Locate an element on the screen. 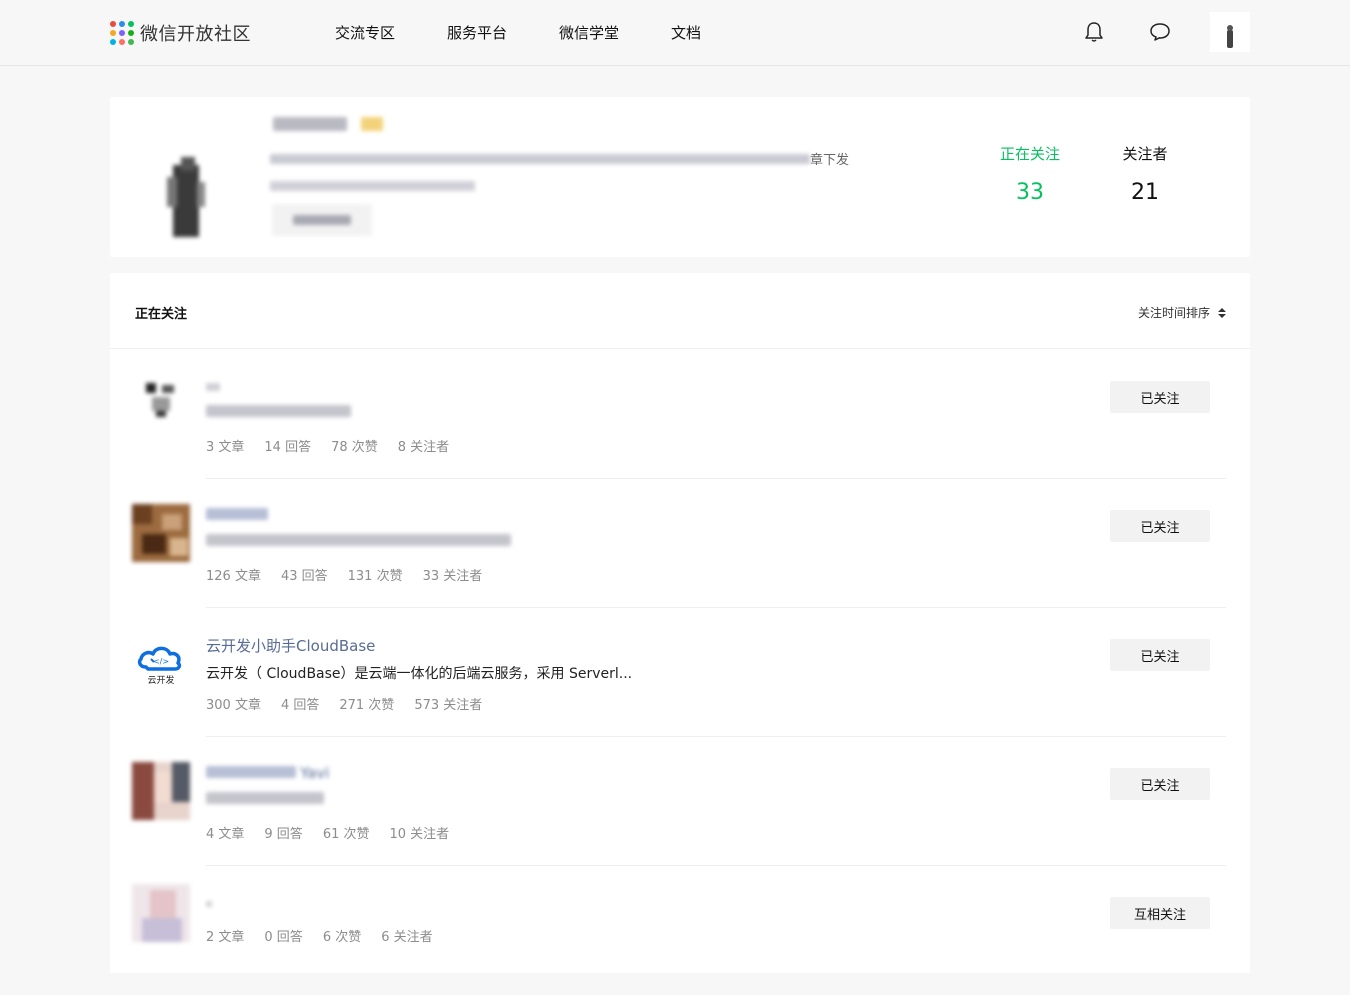 The image size is (1350, 995). like-count: 271 次赞 is located at coordinates (367, 705).